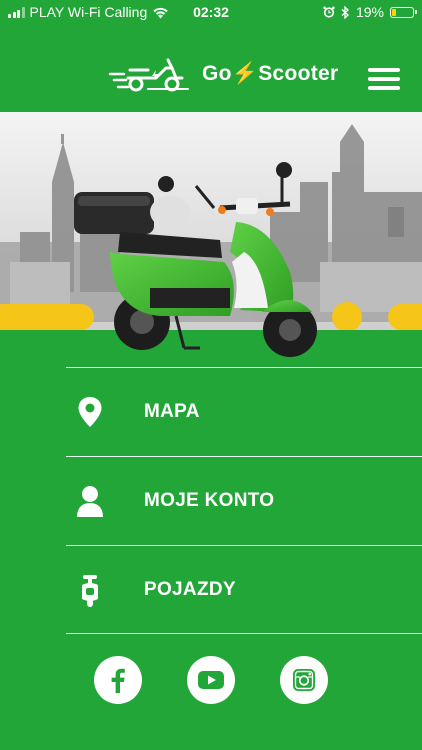 The width and height of the screenshot is (422, 750). Describe the element at coordinates (394, 12) in the screenshot. I see `battery-level-fill` at that location.